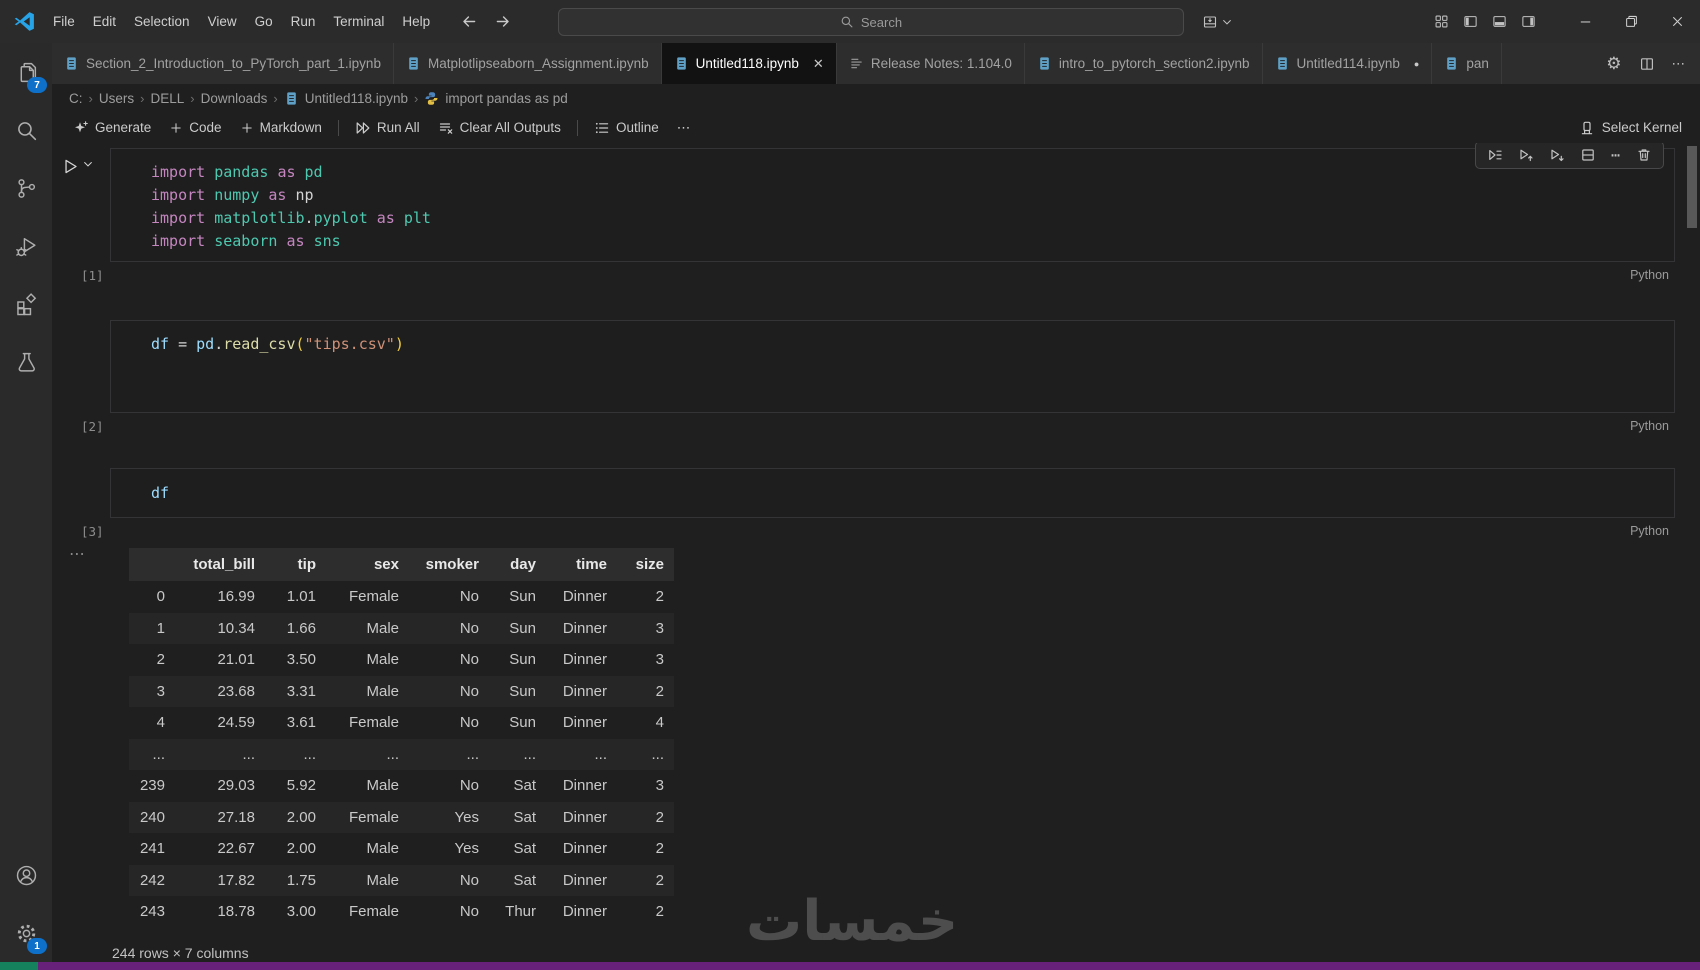 The width and height of the screenshot is (1700, 970). Describe the element at coordinates (152, 880) in the screenshot. I see `table-cell: 242` at that location.